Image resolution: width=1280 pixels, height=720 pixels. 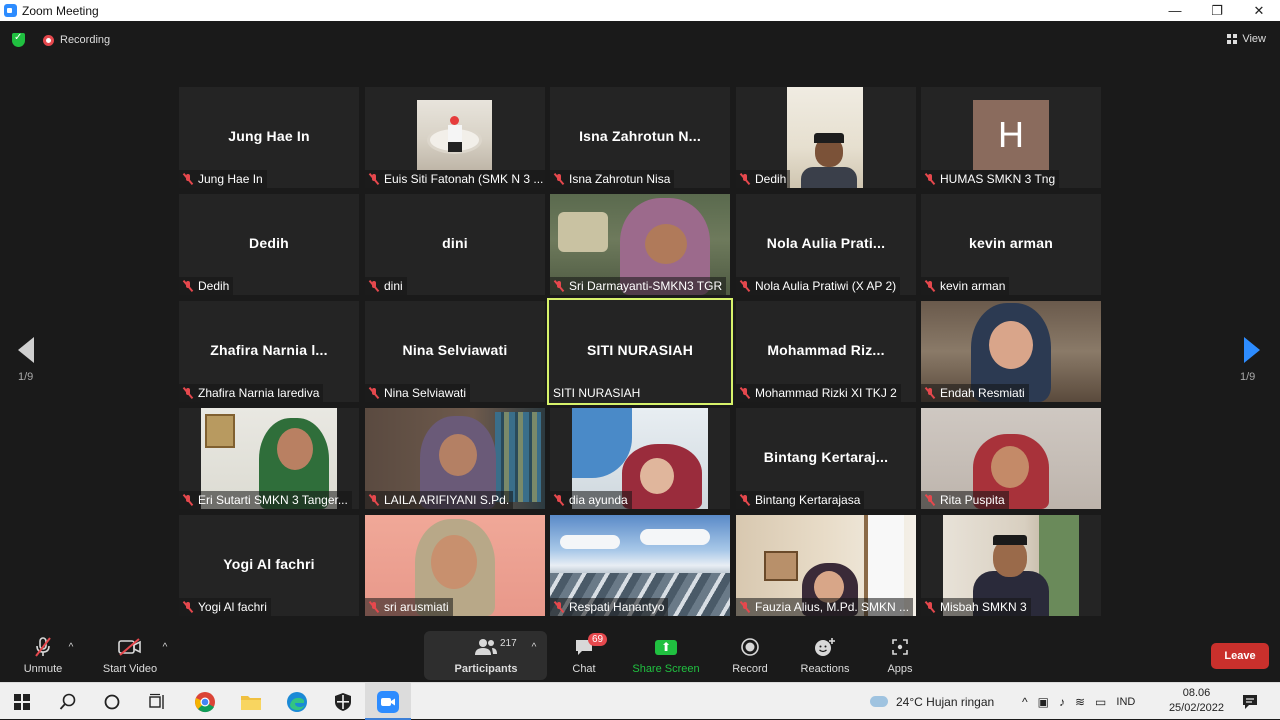 I want to click on participant-tile: Bintang Kertaraj... Bintang Kertarajasa, so click(x=826, y=458).